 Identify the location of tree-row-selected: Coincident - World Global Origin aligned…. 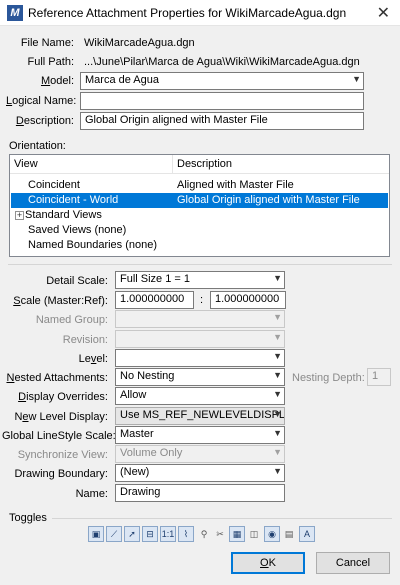
(199, 200).